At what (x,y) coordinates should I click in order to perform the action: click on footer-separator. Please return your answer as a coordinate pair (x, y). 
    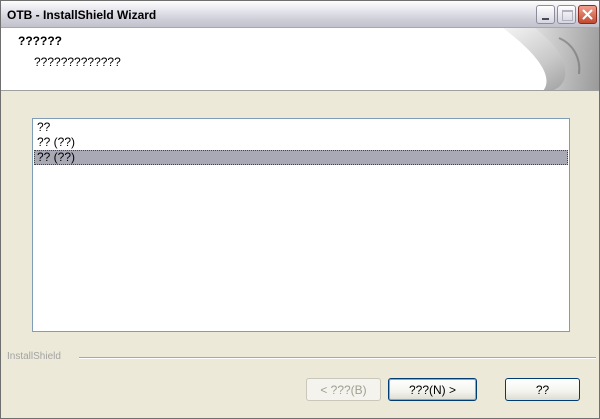
    Looking at the image, I should click on (337, 358).